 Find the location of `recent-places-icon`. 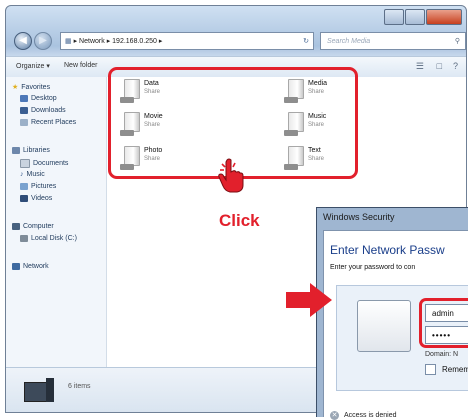

recent-places-icon is located at coordinates (24, 122).